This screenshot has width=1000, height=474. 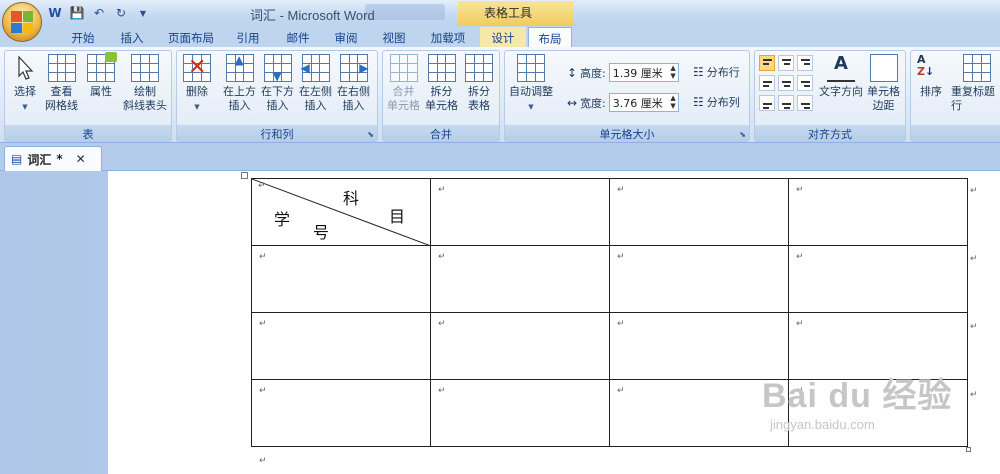 What do you see at coordinates (53, 158) in the screenshot?
I see `document-tab: ▤ 词汇 * ✕` at bounding box center [53, 158].